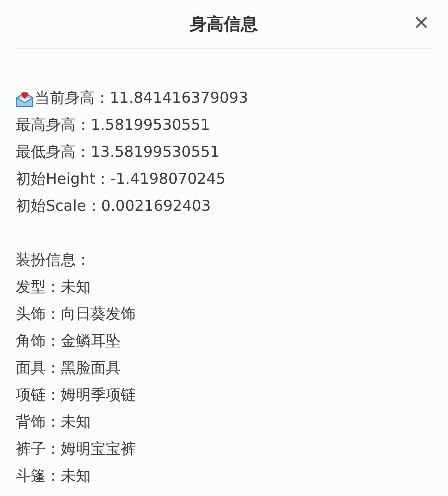 The height and width of the screenshot is (496, 448). Describe the element at coordinates (76, 314) in the screenshot. I see `outfit-info-text: 头饰：向日葵发饰` at that location.